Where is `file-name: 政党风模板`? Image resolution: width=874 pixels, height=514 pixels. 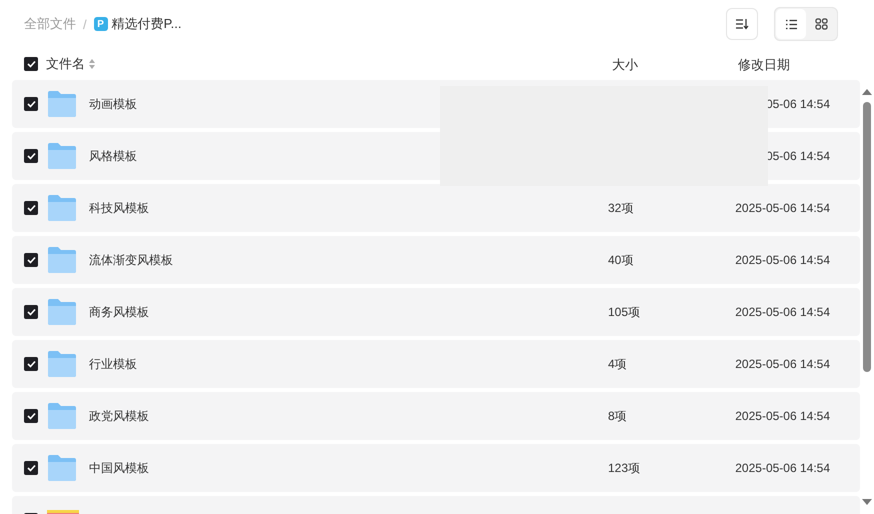
file-name: 政党风模板 is located at coordinates (119, 416).